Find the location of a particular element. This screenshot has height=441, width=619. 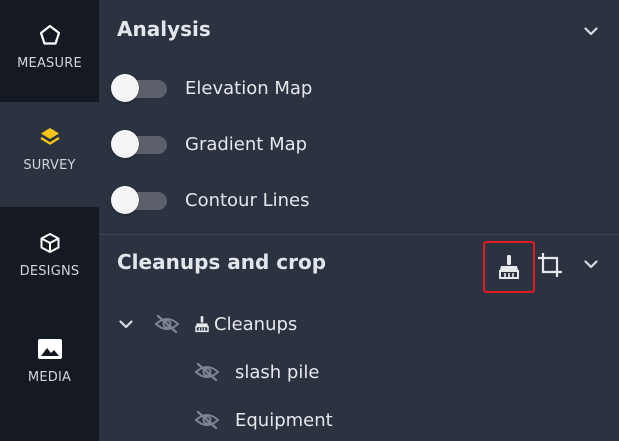

elevation-map-row: Elevation Map is located at coordinates (211, 88).